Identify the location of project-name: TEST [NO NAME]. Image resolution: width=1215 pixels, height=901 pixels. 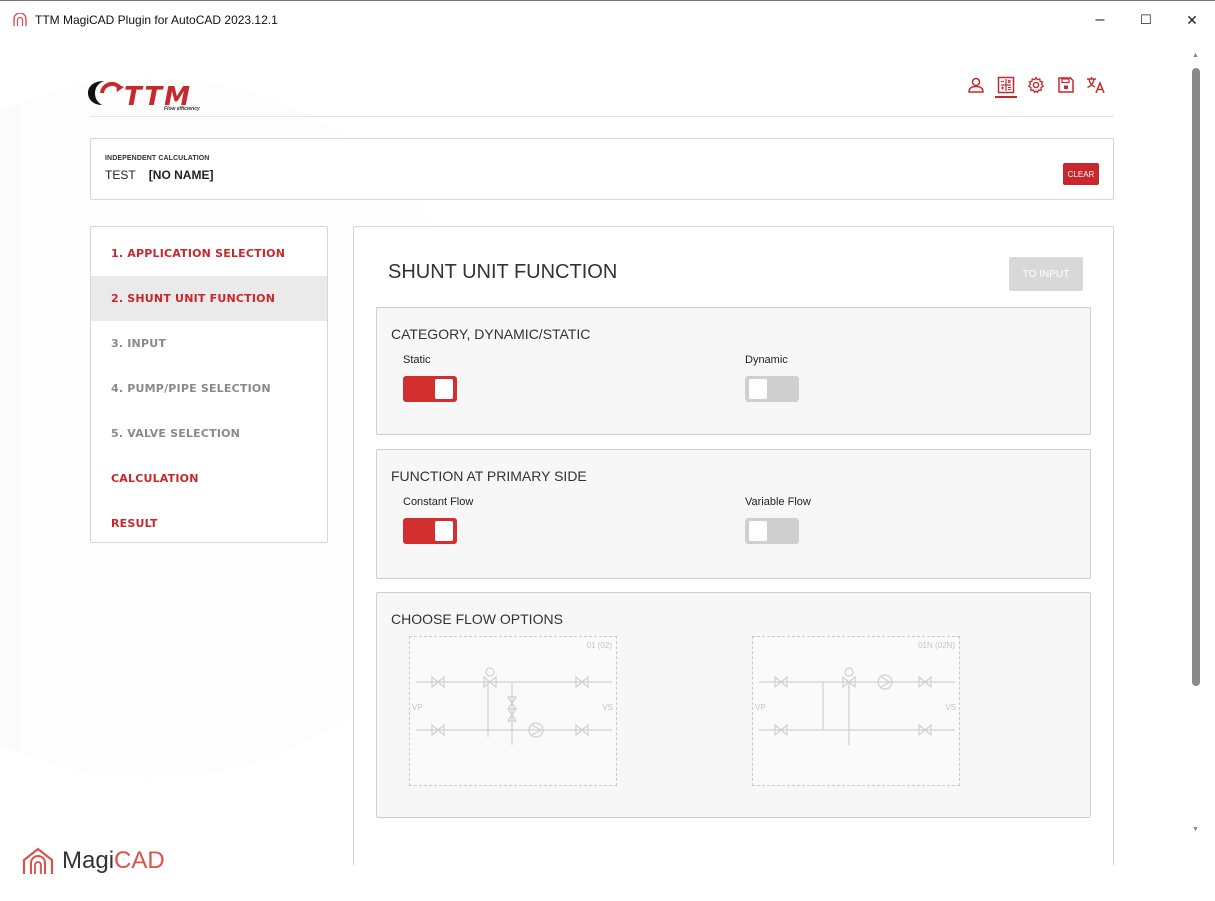
(159, 175).